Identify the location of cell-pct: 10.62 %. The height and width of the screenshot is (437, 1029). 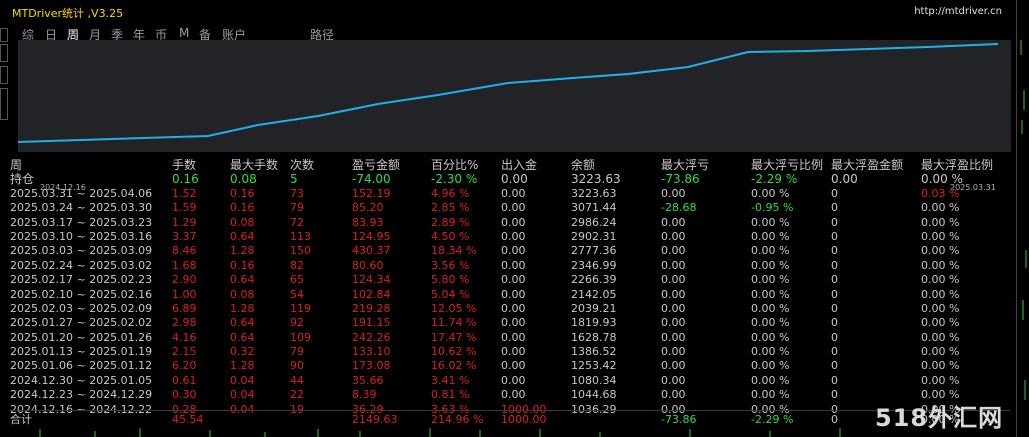
(454, 352).